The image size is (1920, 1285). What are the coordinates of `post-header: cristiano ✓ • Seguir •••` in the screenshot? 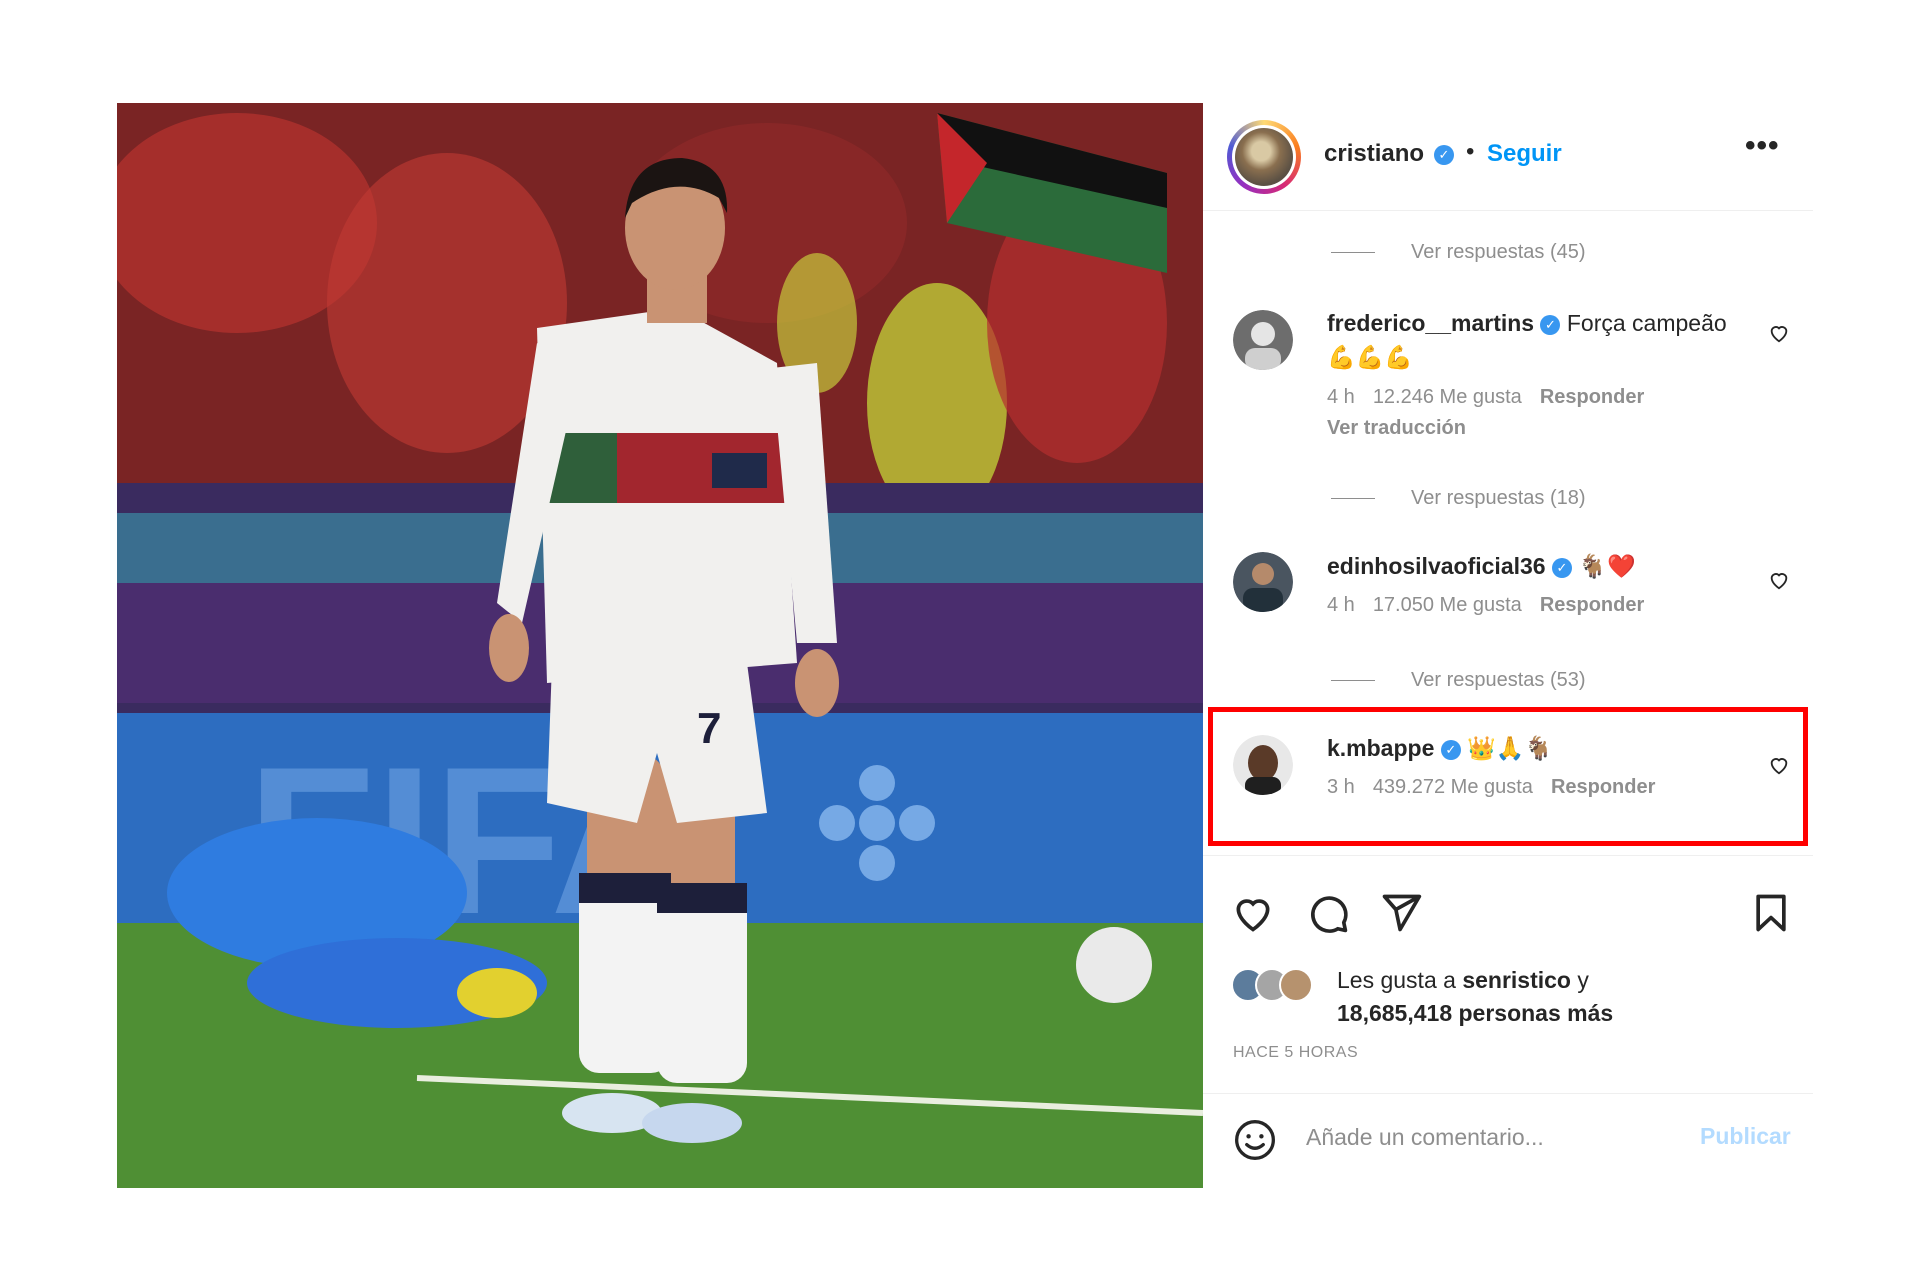 It's located at (1508, 157).